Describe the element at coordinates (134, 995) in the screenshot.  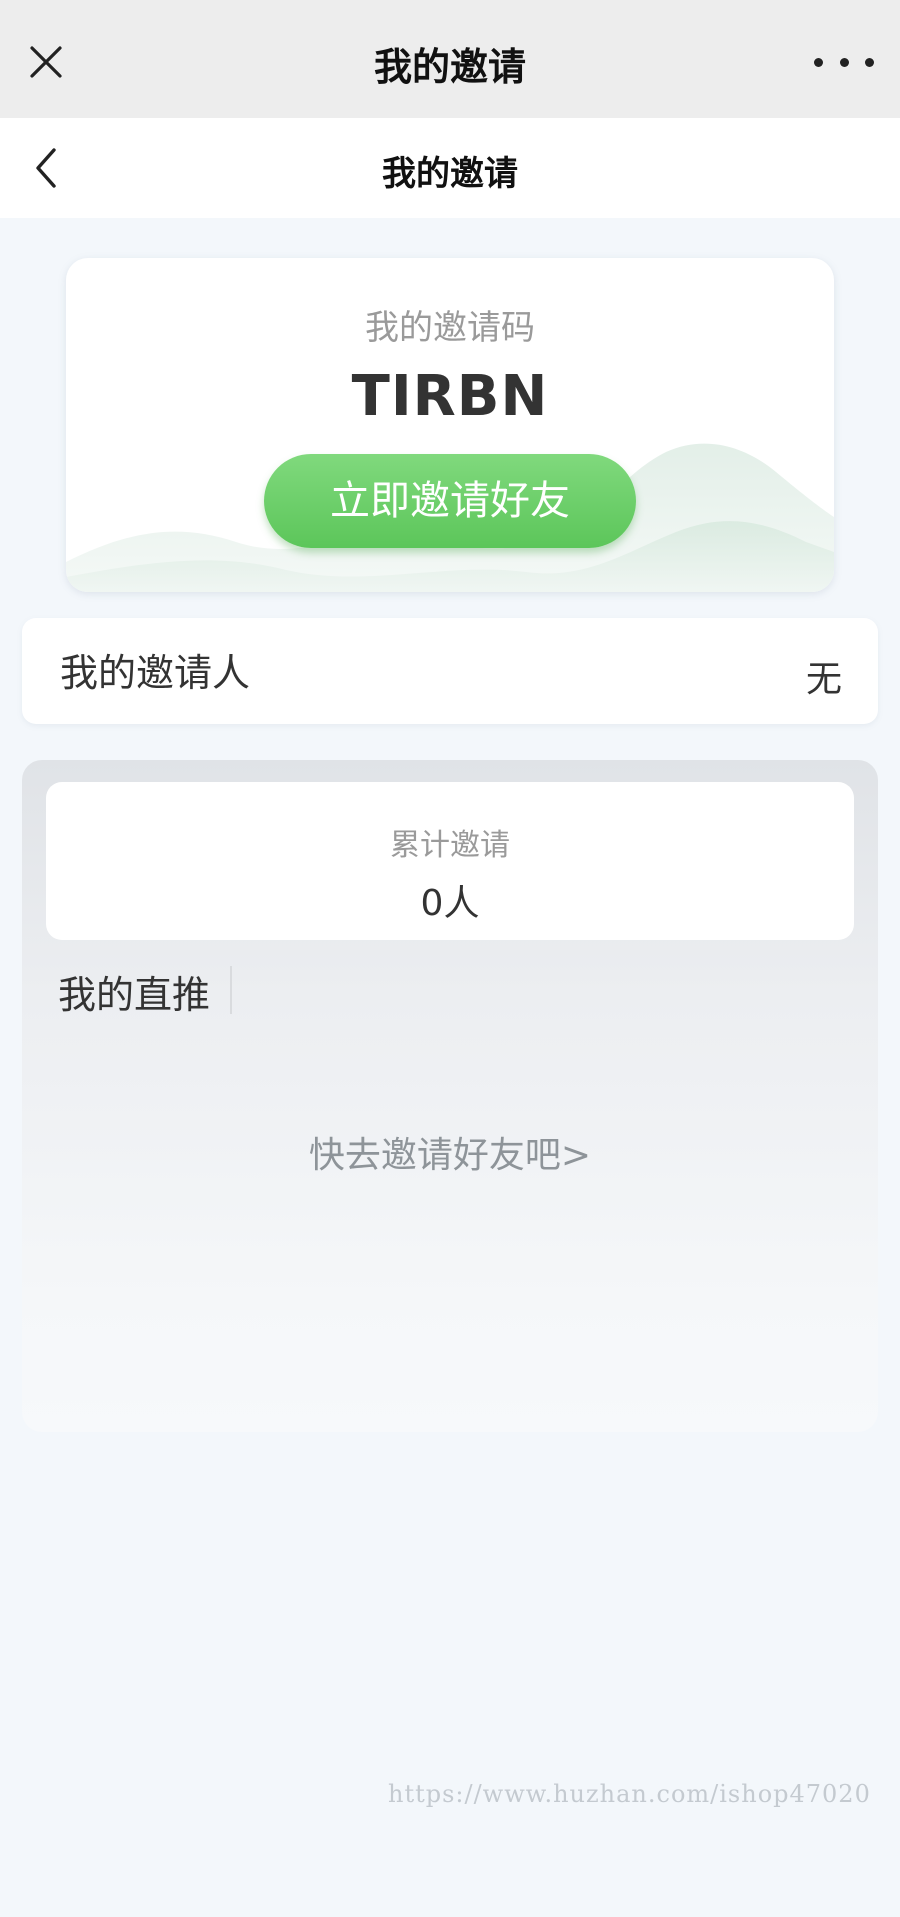
I see `direct-referrals-title: 我的直推` at that location.